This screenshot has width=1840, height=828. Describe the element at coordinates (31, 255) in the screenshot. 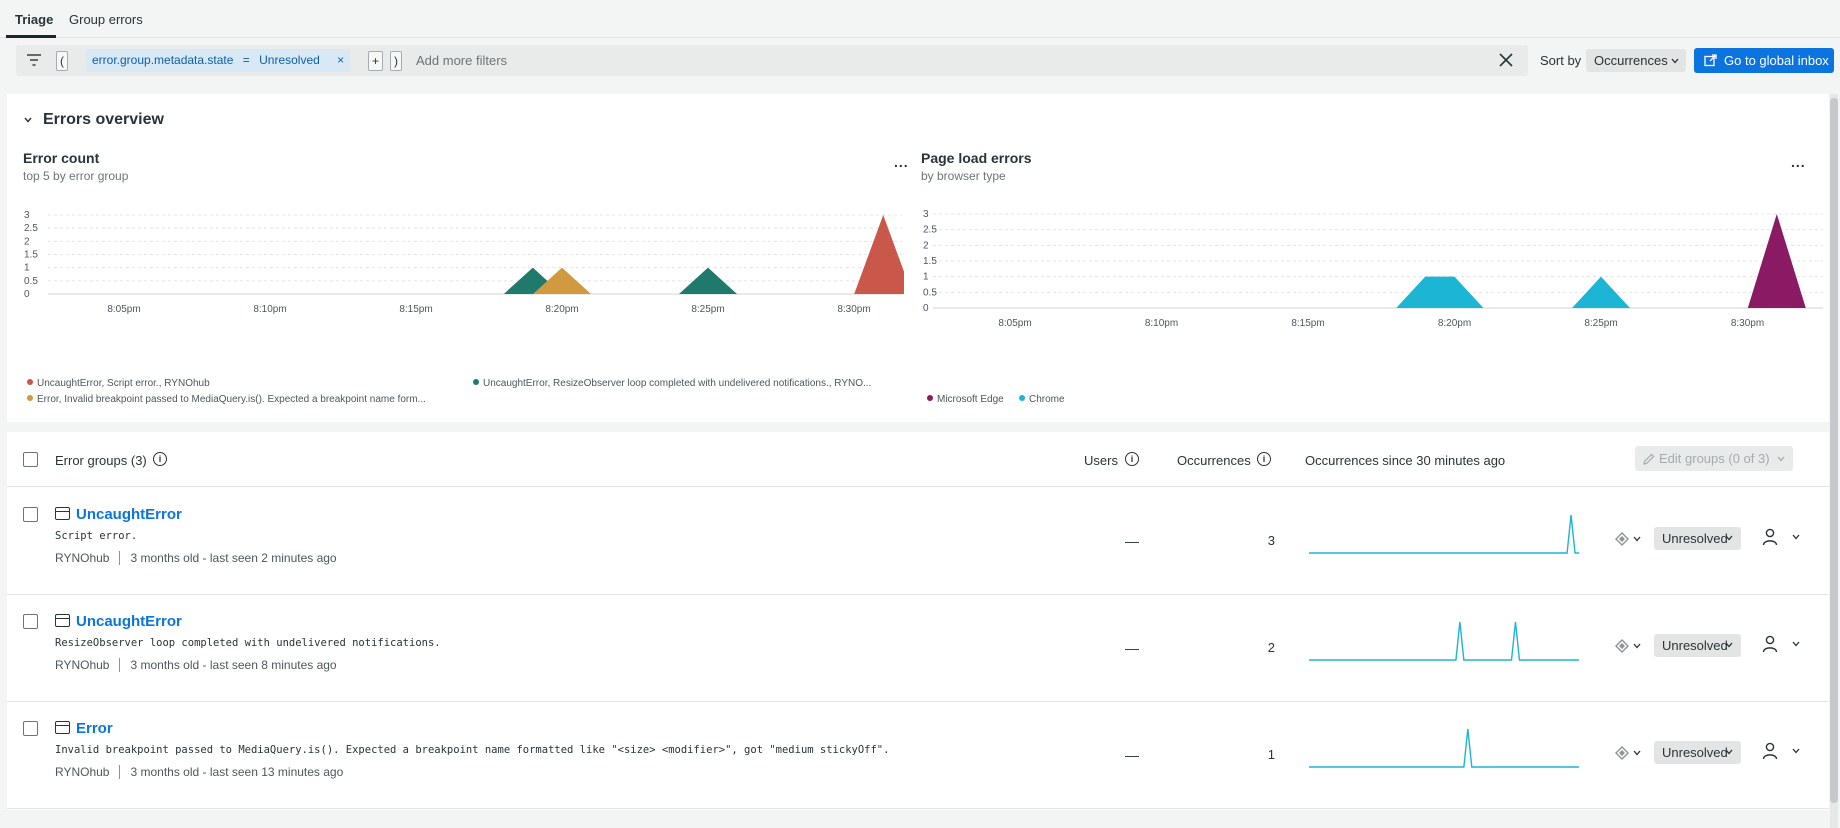

I see `y-tick-label: 1.5` at that location.